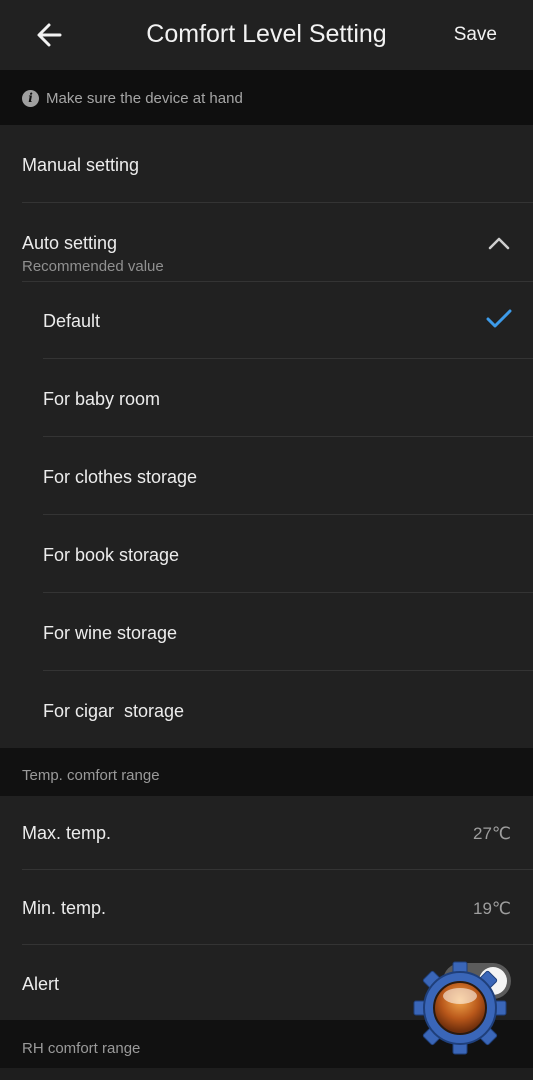  I want to click on save-button: Save, so click(475, 35).